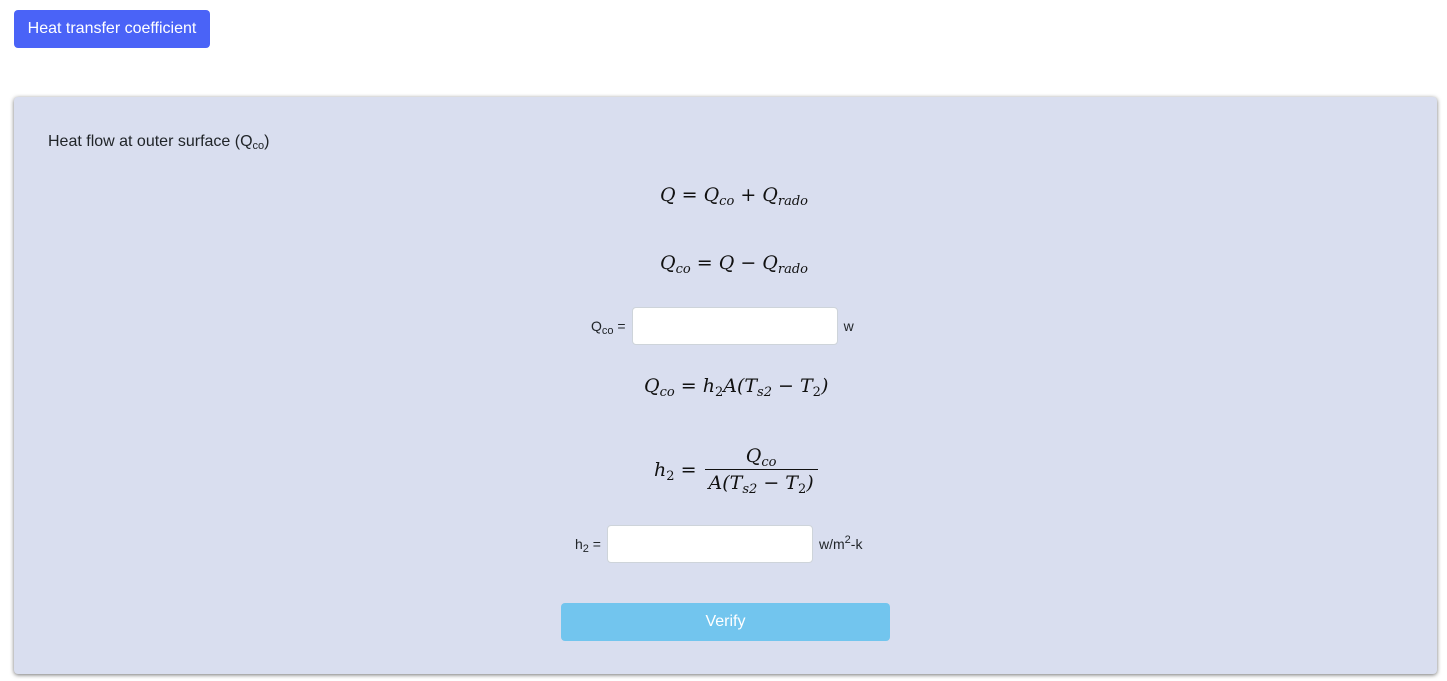  What do you see at coordinates (112, 29) in the screenshot?
I see `heat-transfer-coefficient-tab: Heat transfer coefficient` at bounding box center [112, 29].